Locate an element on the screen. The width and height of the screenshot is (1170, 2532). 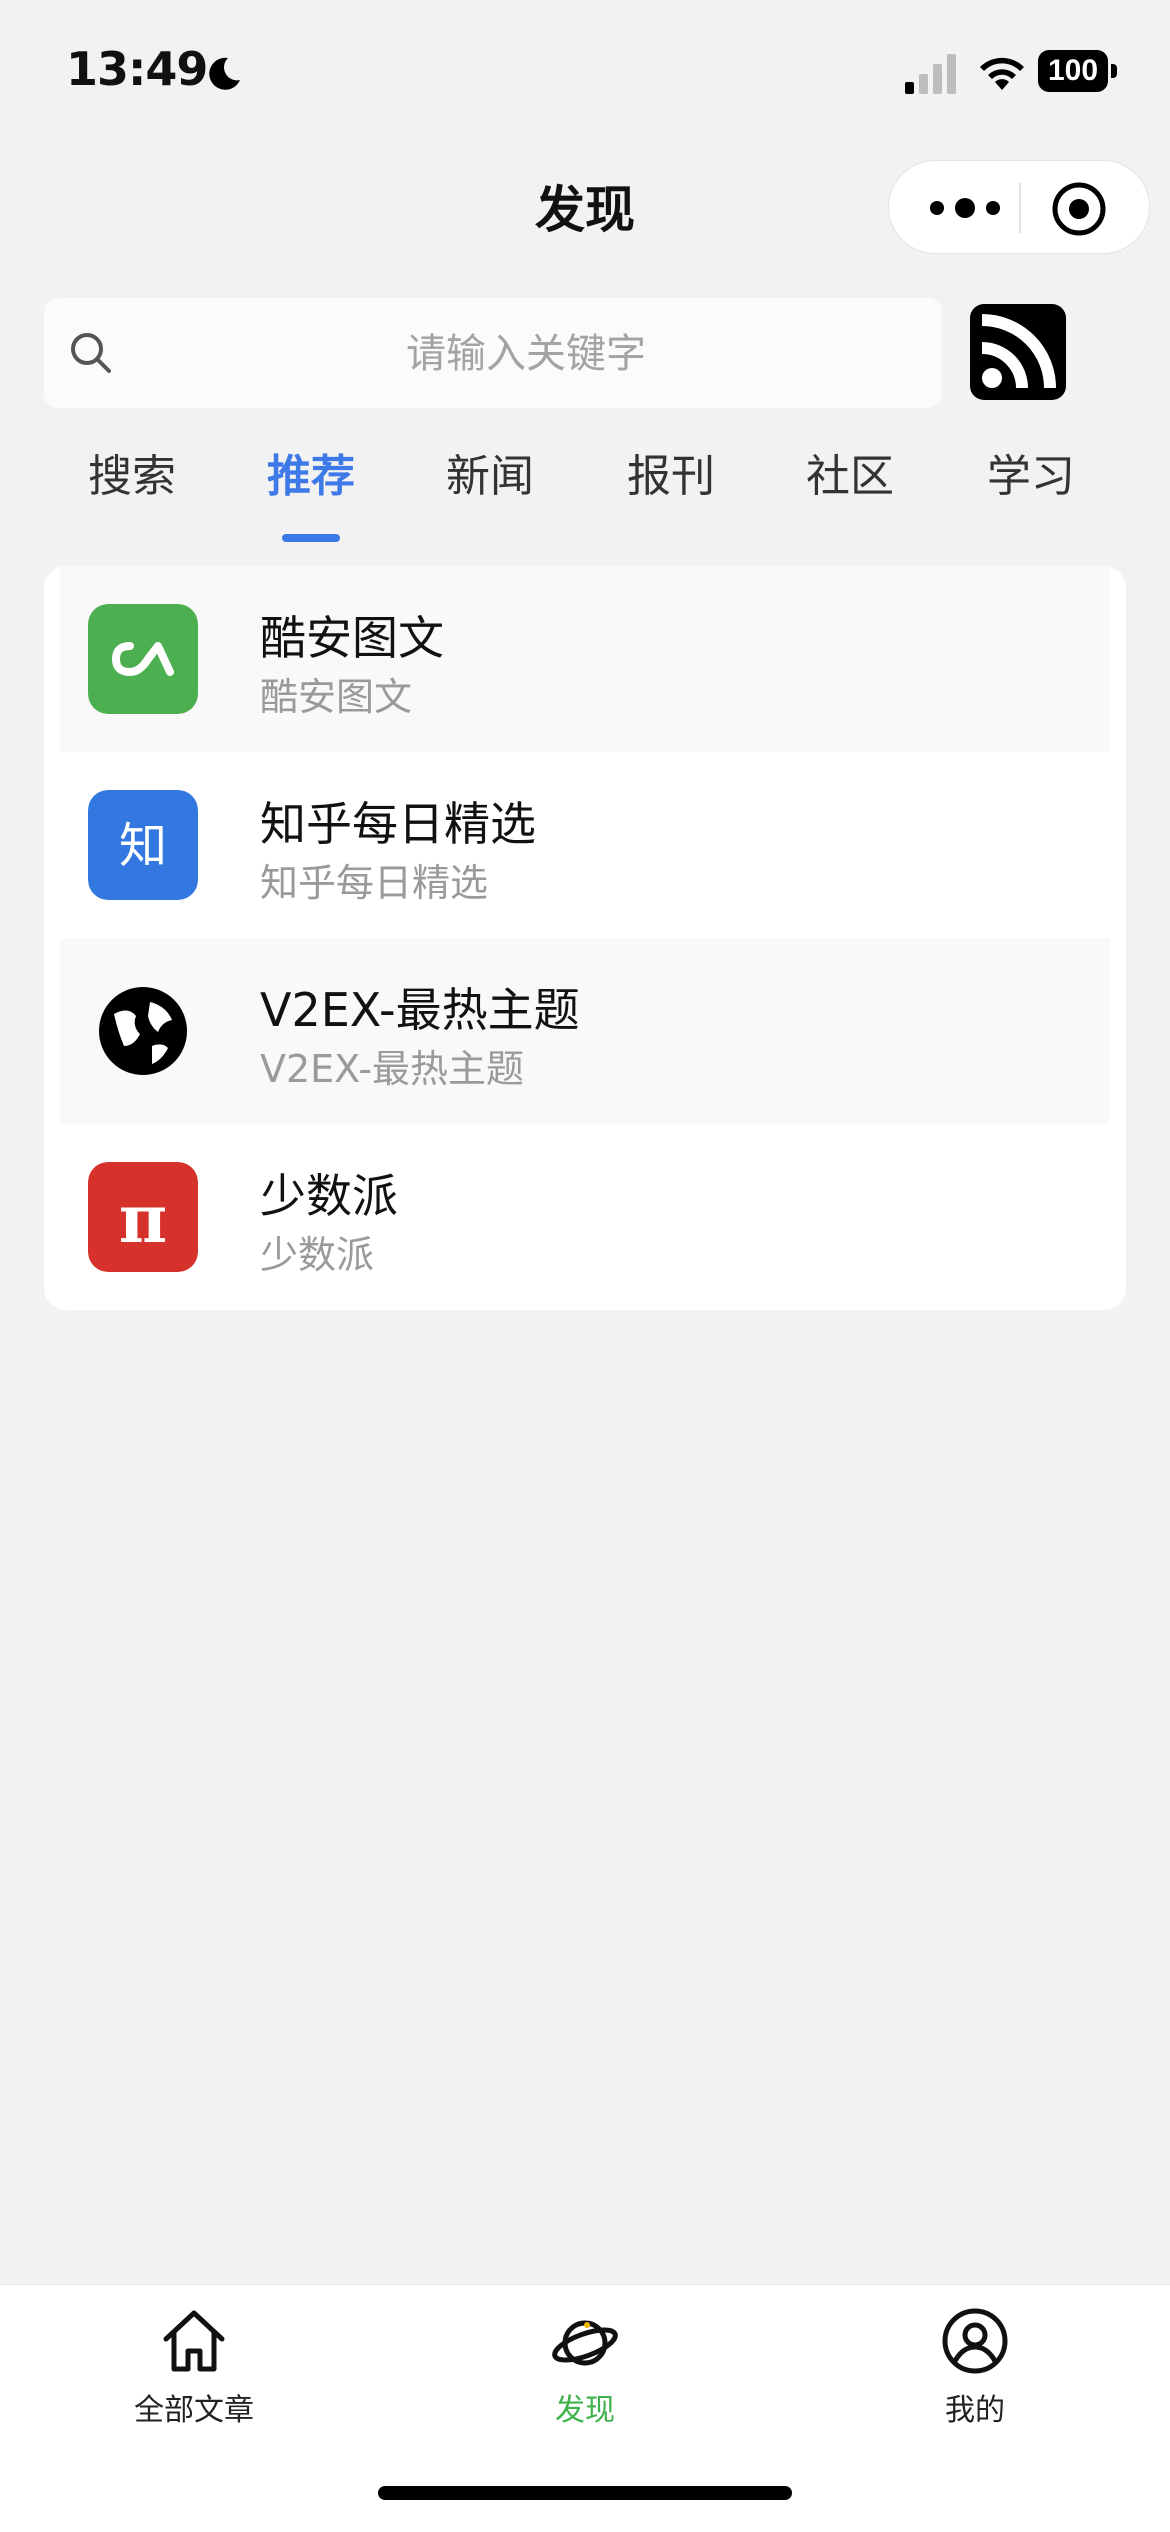
home-indicator is located at coordinates (585, 2493).